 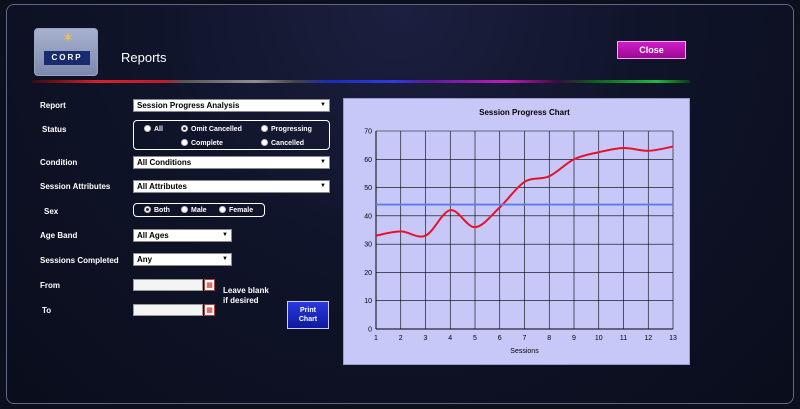 What do you see at coordinates (164, 162) in the screenshot?
I see `condition-select-value: All Conditions` at bounding box center [164, 162].